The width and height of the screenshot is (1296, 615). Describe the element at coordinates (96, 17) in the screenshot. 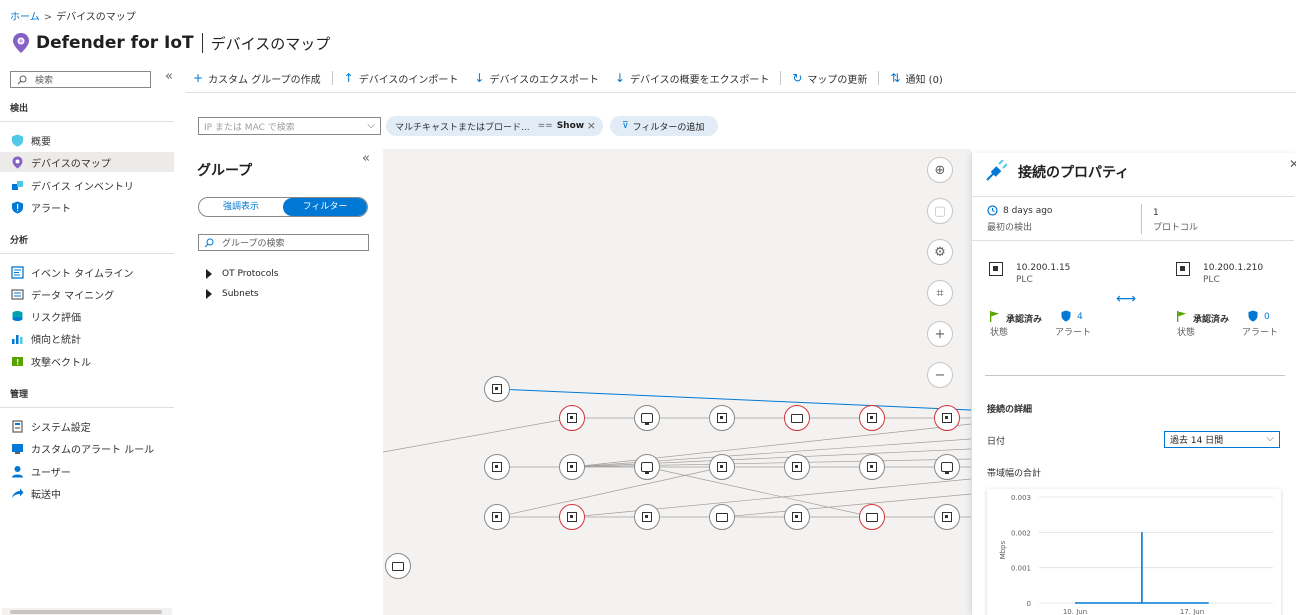

I see `breadcrumb-current: デバイスのマップ` at that location.